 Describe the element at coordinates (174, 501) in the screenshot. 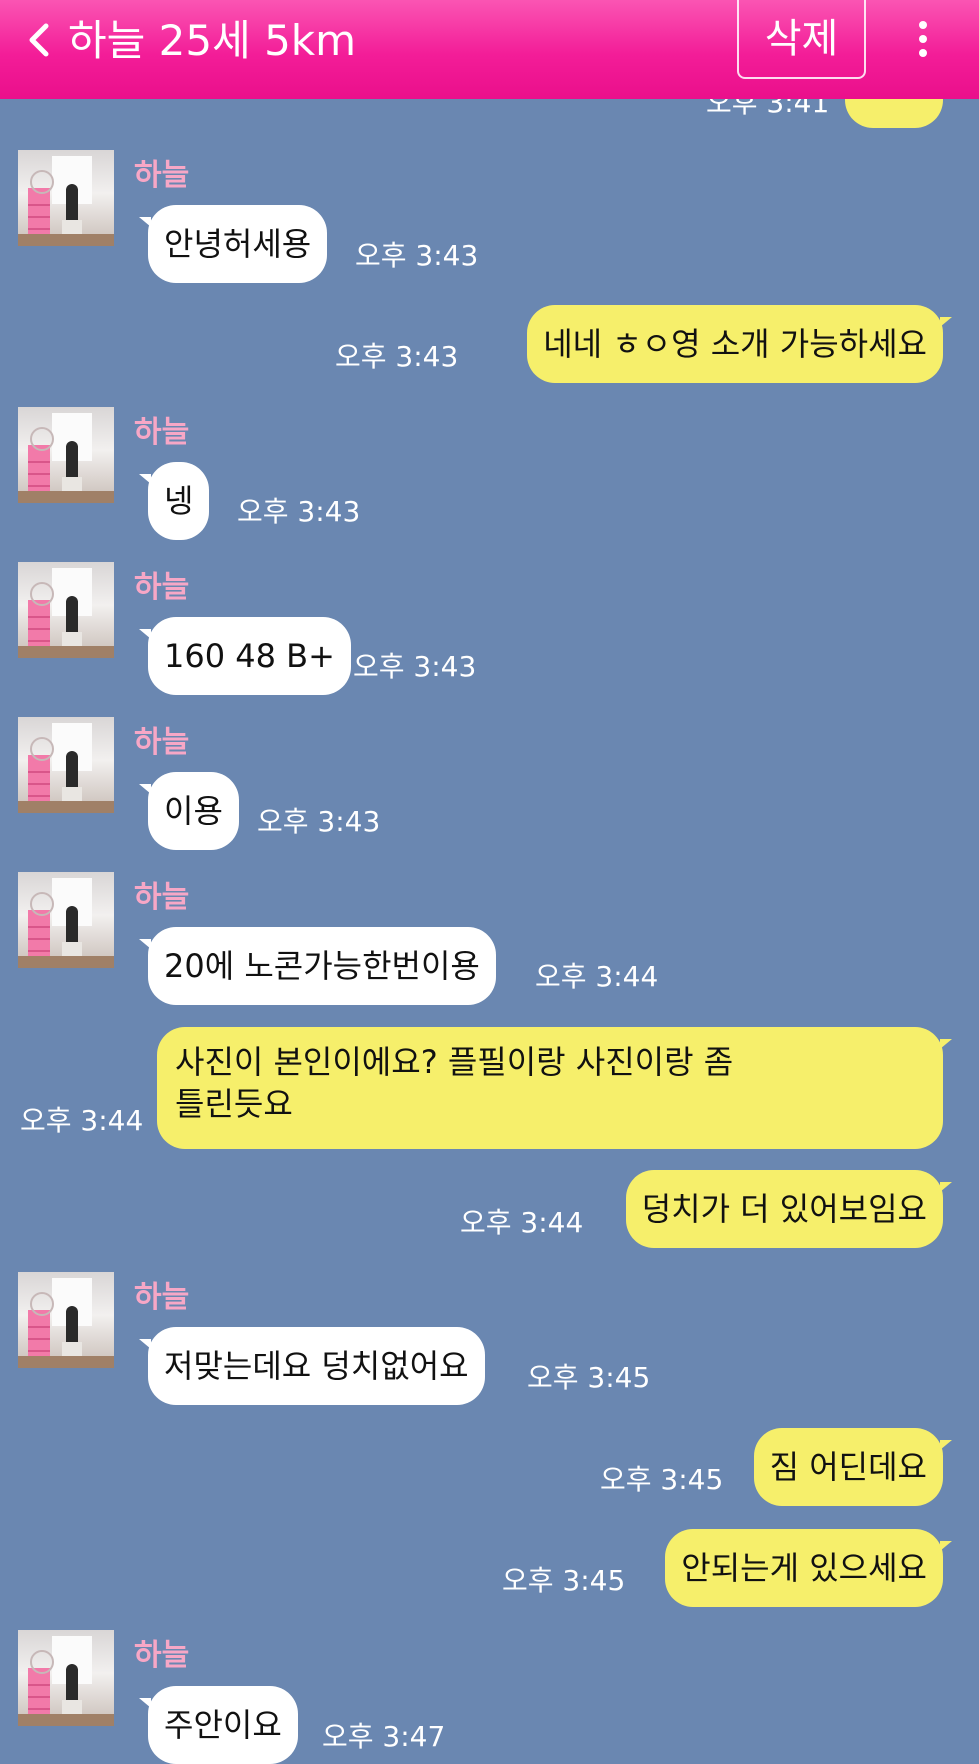

I see `message-bubble-incoming: 넹` at that location.